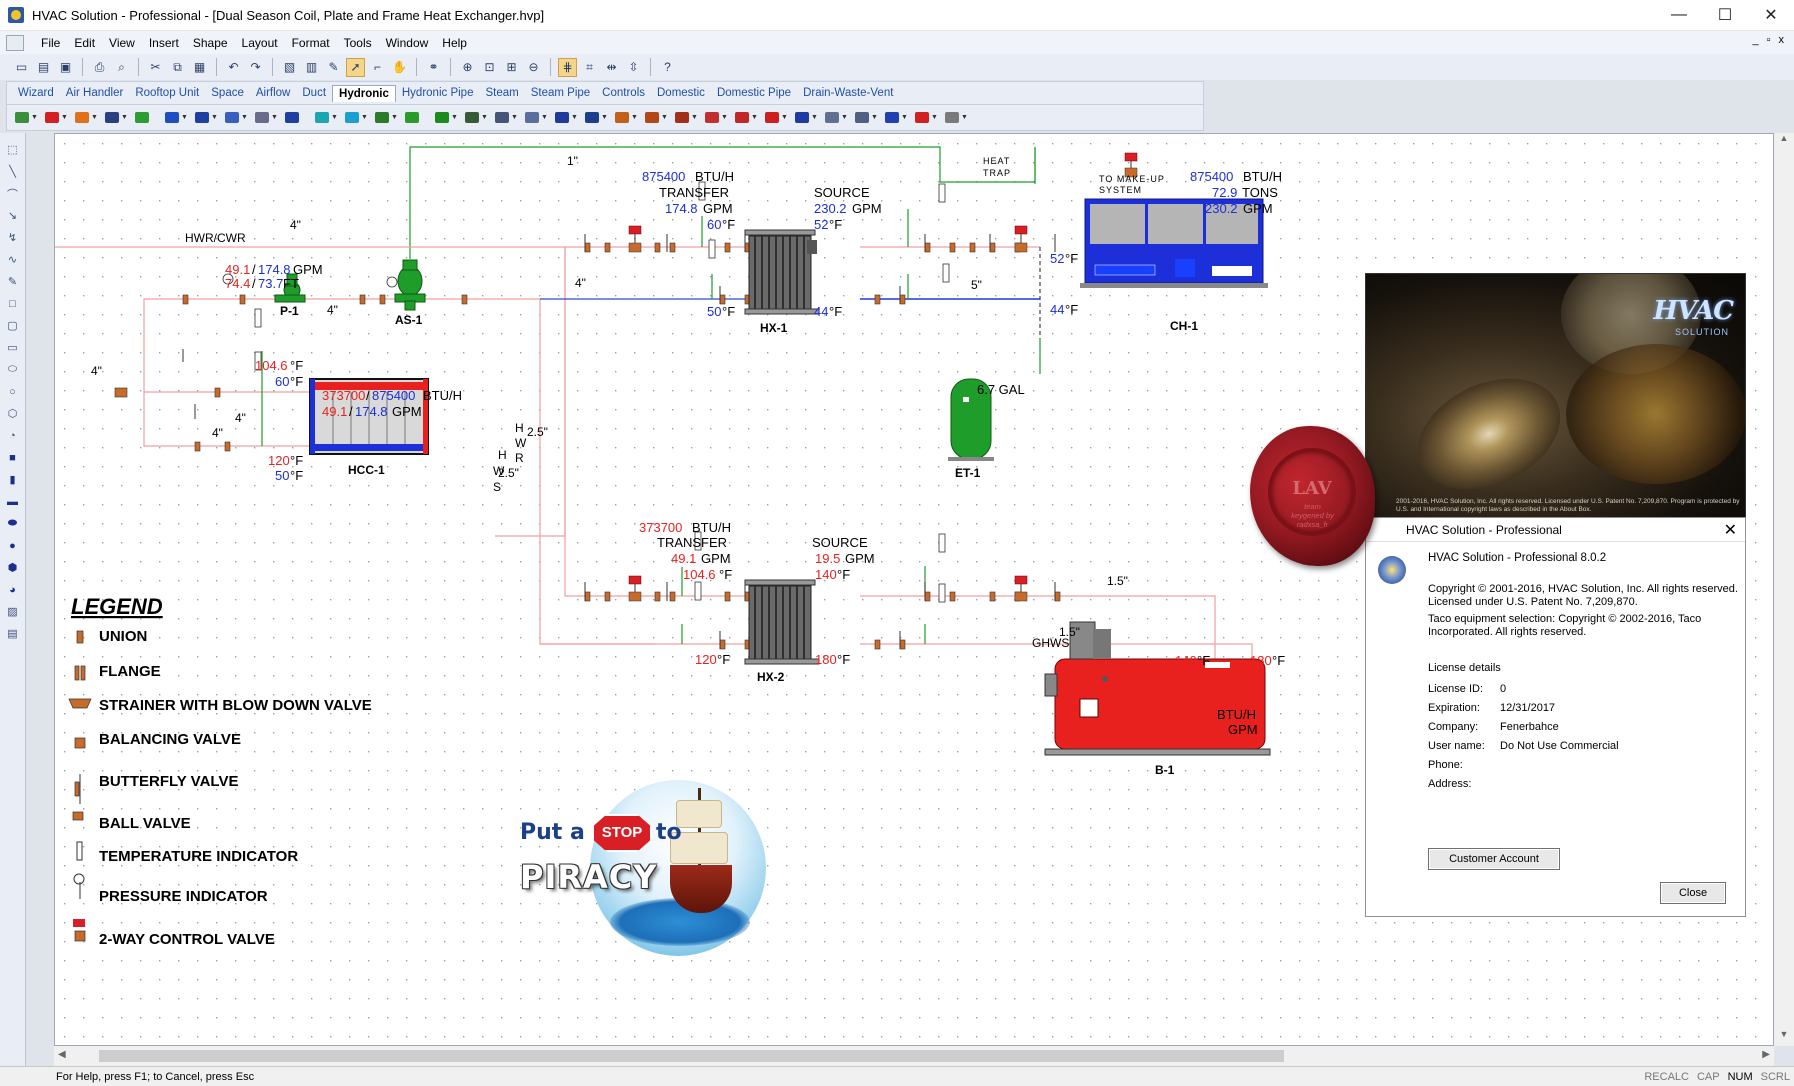 This screenshot has width=1794, height=1086. What do you see at coordinates (681, 93) in the screenshot?
I see `tab-domestic: Domestic` at bounding box center [681, 93].